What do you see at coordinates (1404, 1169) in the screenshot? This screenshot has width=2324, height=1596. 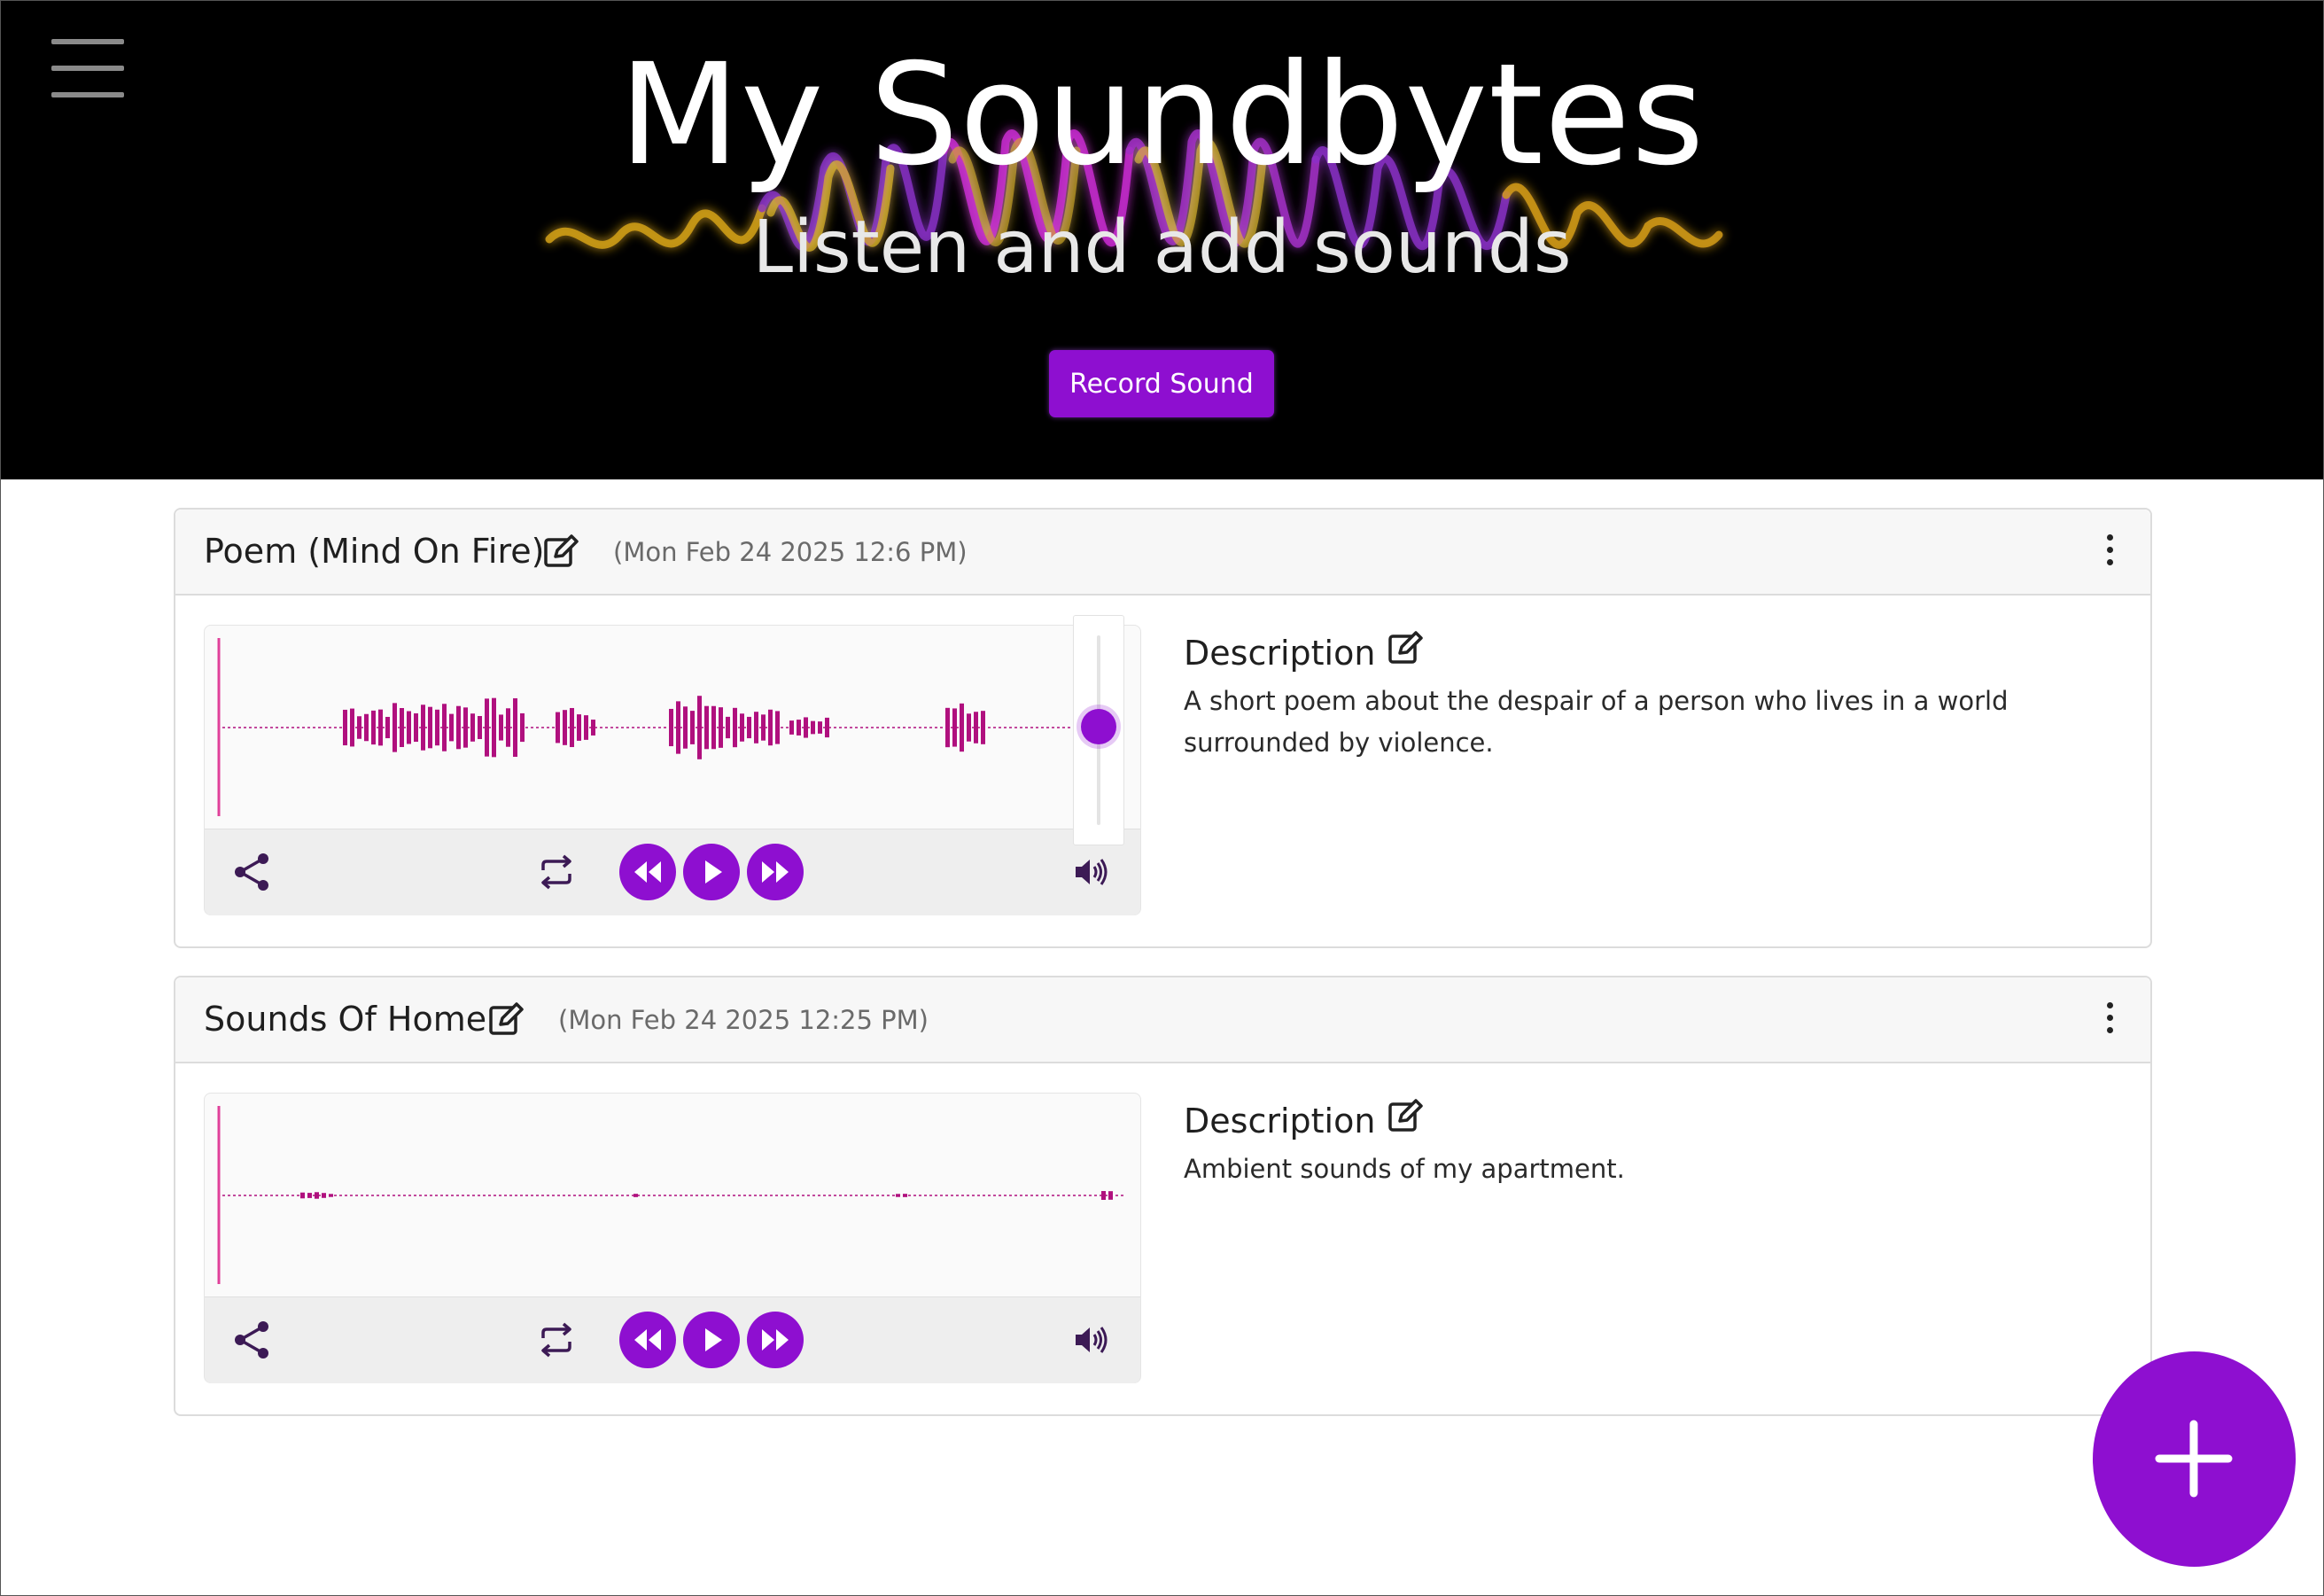 I see `description-text: Ambient sounds of my apartment.` at bounding box center [1404, 1169].